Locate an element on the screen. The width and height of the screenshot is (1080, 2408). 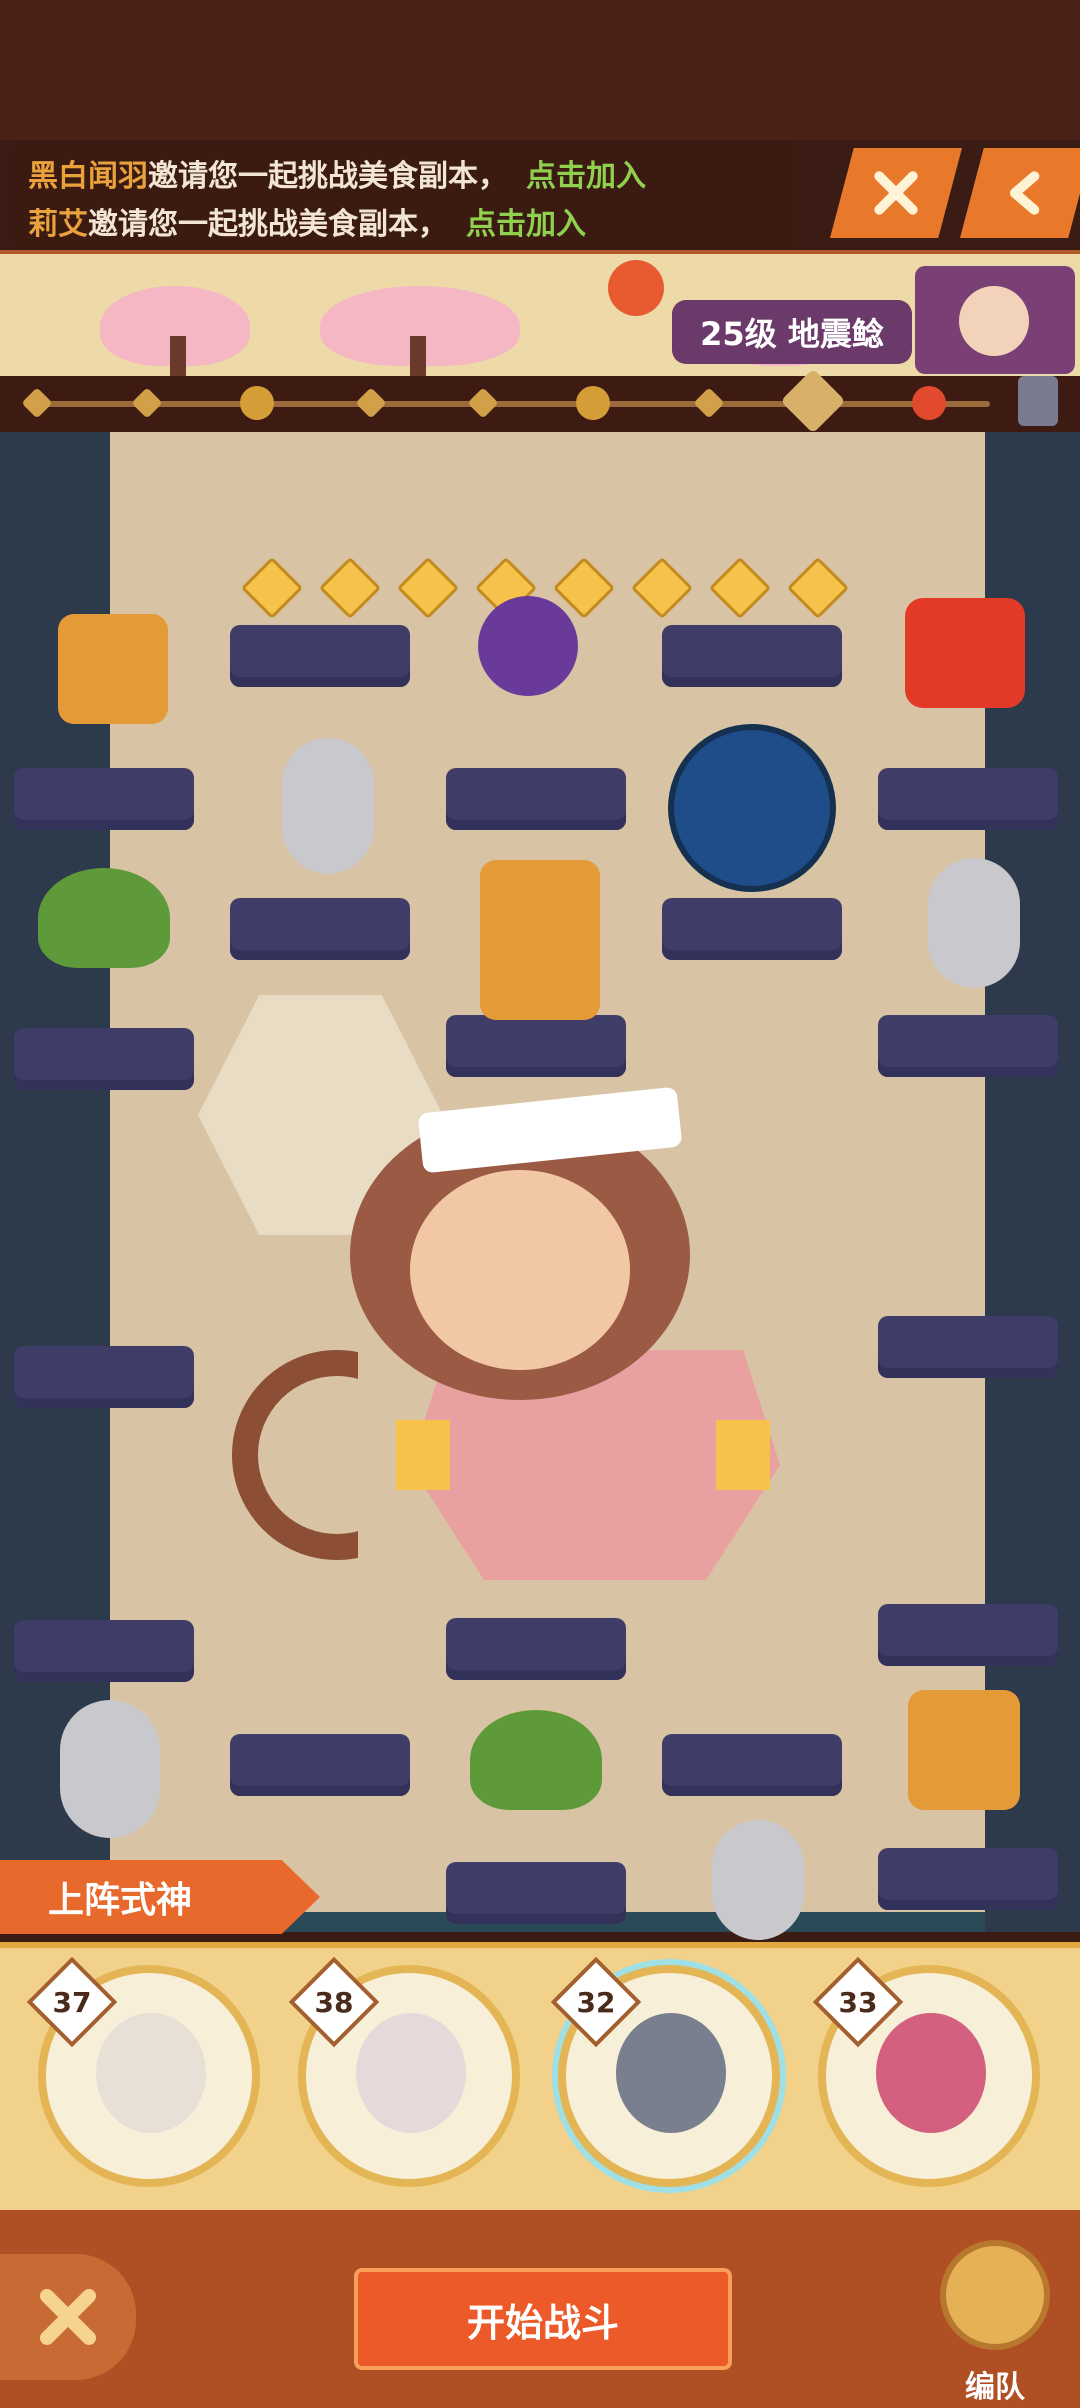
boss-portrait is located at coordinates (995, 320).